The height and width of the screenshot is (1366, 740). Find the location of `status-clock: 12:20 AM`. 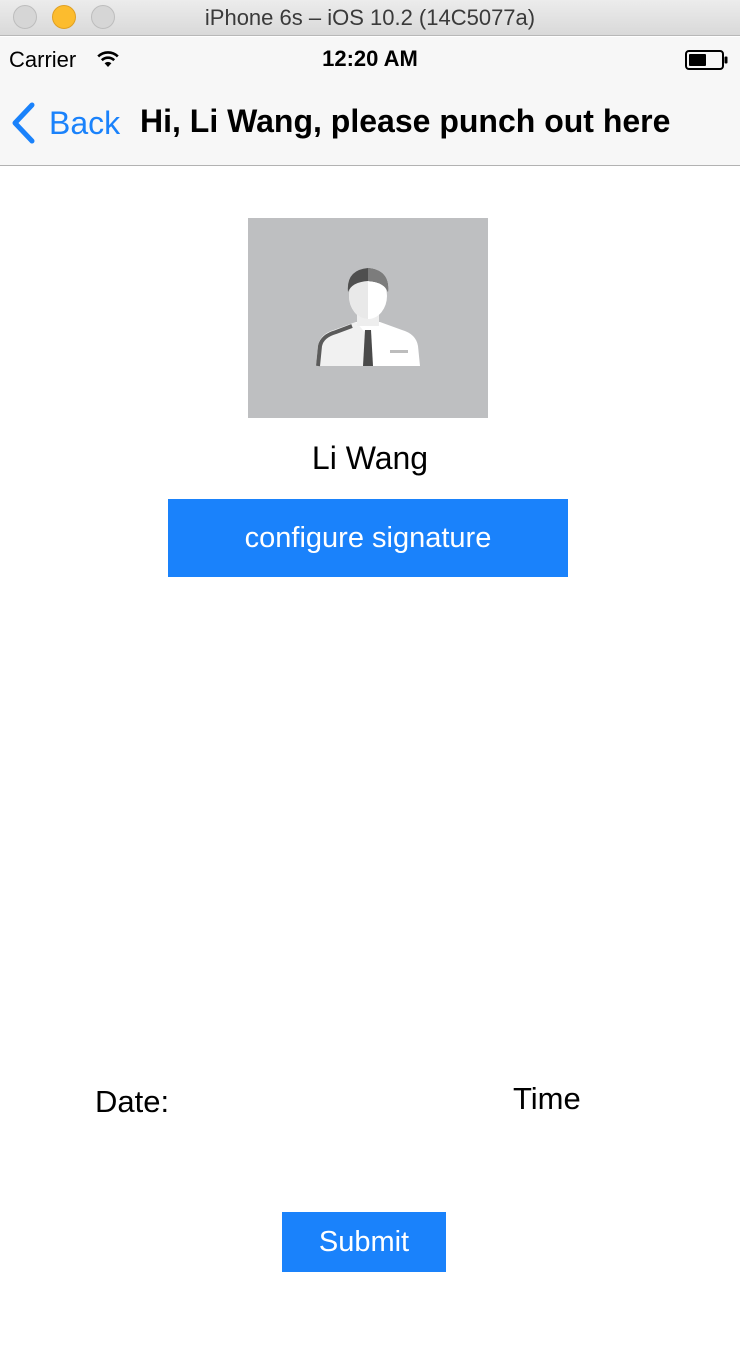

status-clock: 12:20 AM is located at coordinates (370, 58).